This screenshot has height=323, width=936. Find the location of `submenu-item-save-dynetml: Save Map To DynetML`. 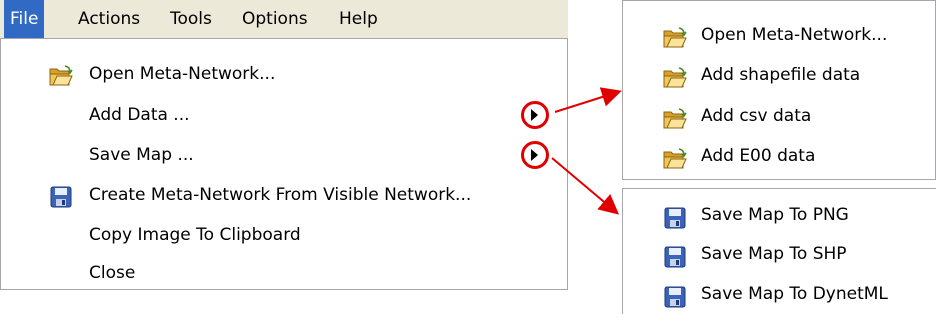

submenu-item-save-dynetml: Save Map To DynetML is located at coordinates (779, 294).